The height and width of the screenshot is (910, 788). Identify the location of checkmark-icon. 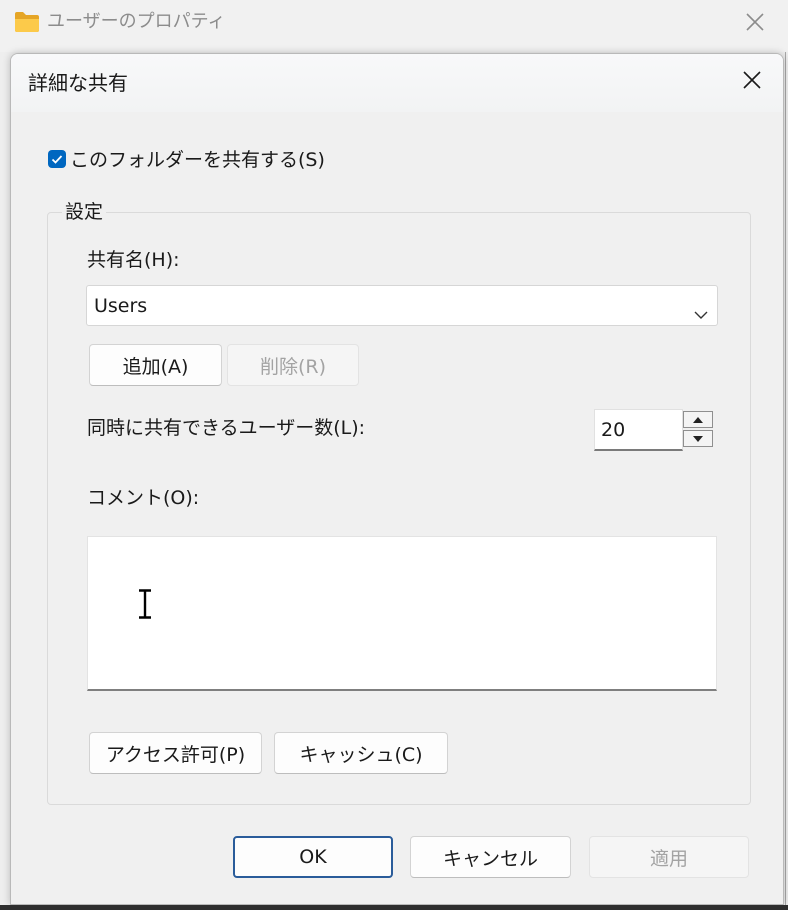
(57, 159).